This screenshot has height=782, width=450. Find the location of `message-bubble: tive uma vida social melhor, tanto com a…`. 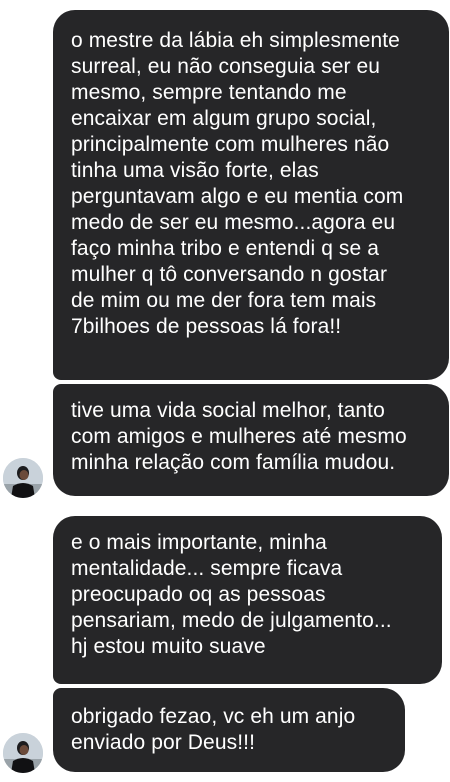

message-bubble: tive uma vida social melhor, tanto com a… is located at coordinates (251, 440).